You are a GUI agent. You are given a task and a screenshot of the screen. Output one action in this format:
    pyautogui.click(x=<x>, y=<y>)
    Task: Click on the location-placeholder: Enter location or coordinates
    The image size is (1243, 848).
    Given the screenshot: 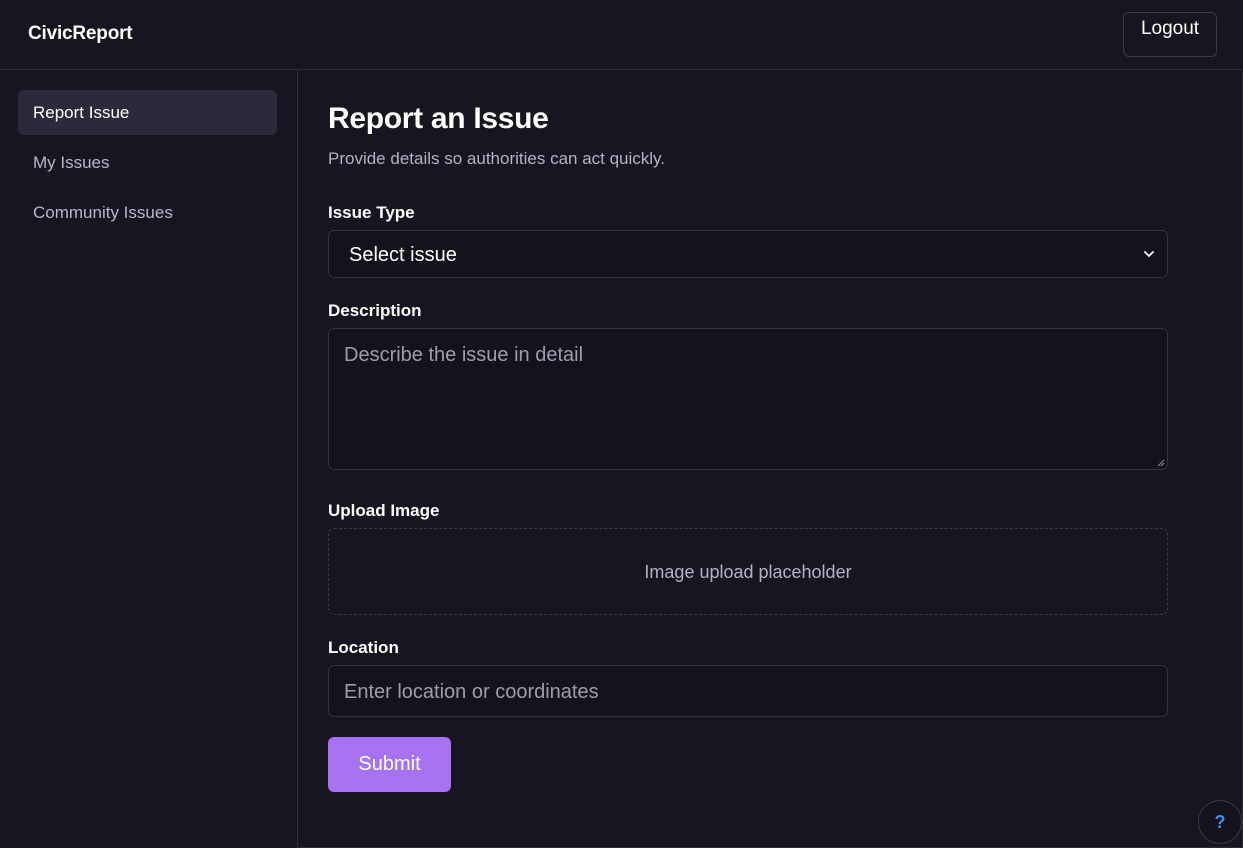 What is the action you would take?
    pyautogui.click(x=471, y=692)
    